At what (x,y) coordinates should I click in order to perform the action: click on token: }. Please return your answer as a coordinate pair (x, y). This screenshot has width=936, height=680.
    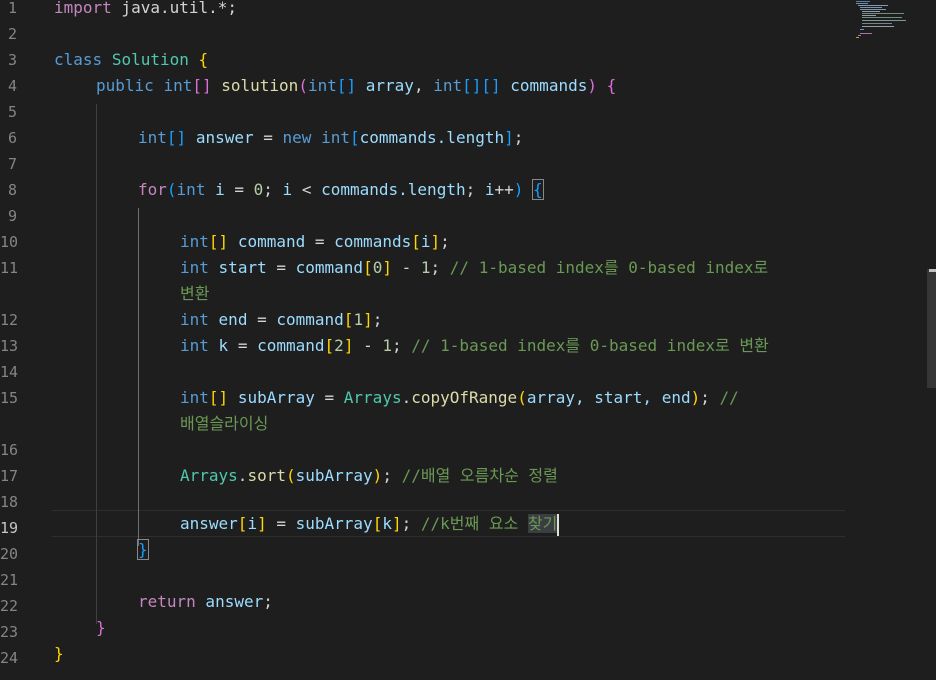
    Looking at the image, I should click on (59, 653).